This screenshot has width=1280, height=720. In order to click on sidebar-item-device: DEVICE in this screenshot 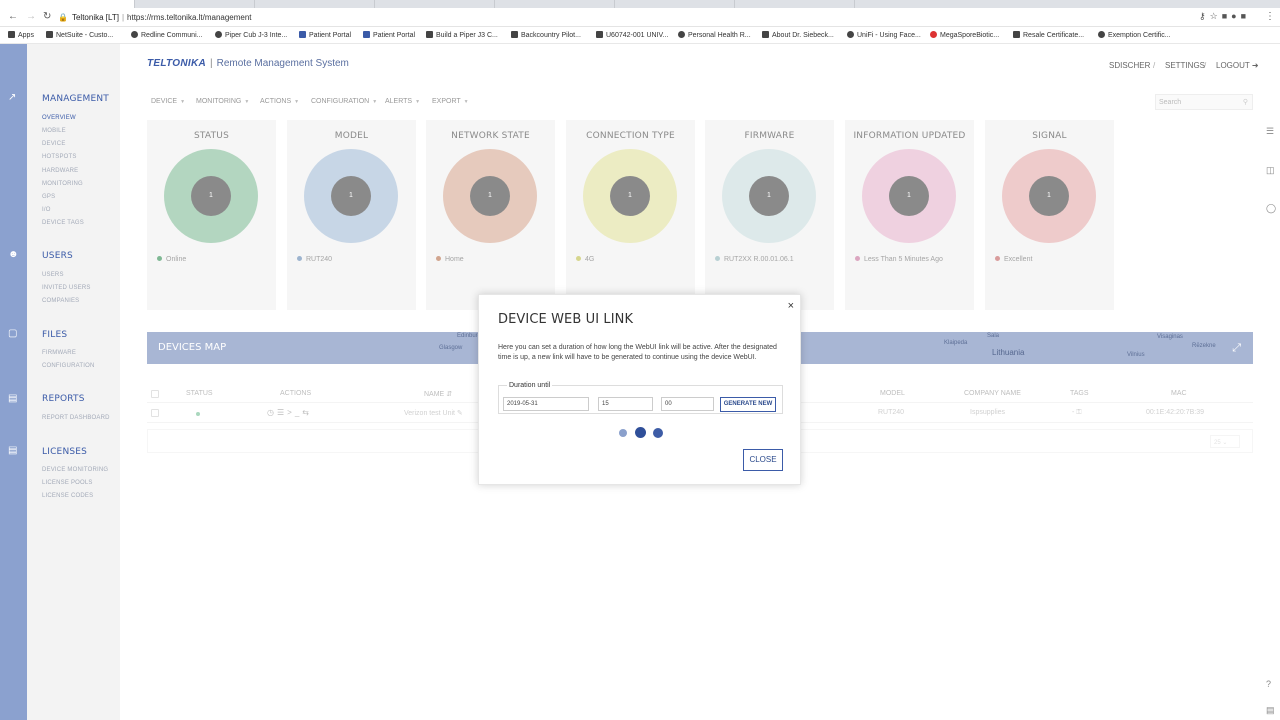, I will do `click(54, 144)`.